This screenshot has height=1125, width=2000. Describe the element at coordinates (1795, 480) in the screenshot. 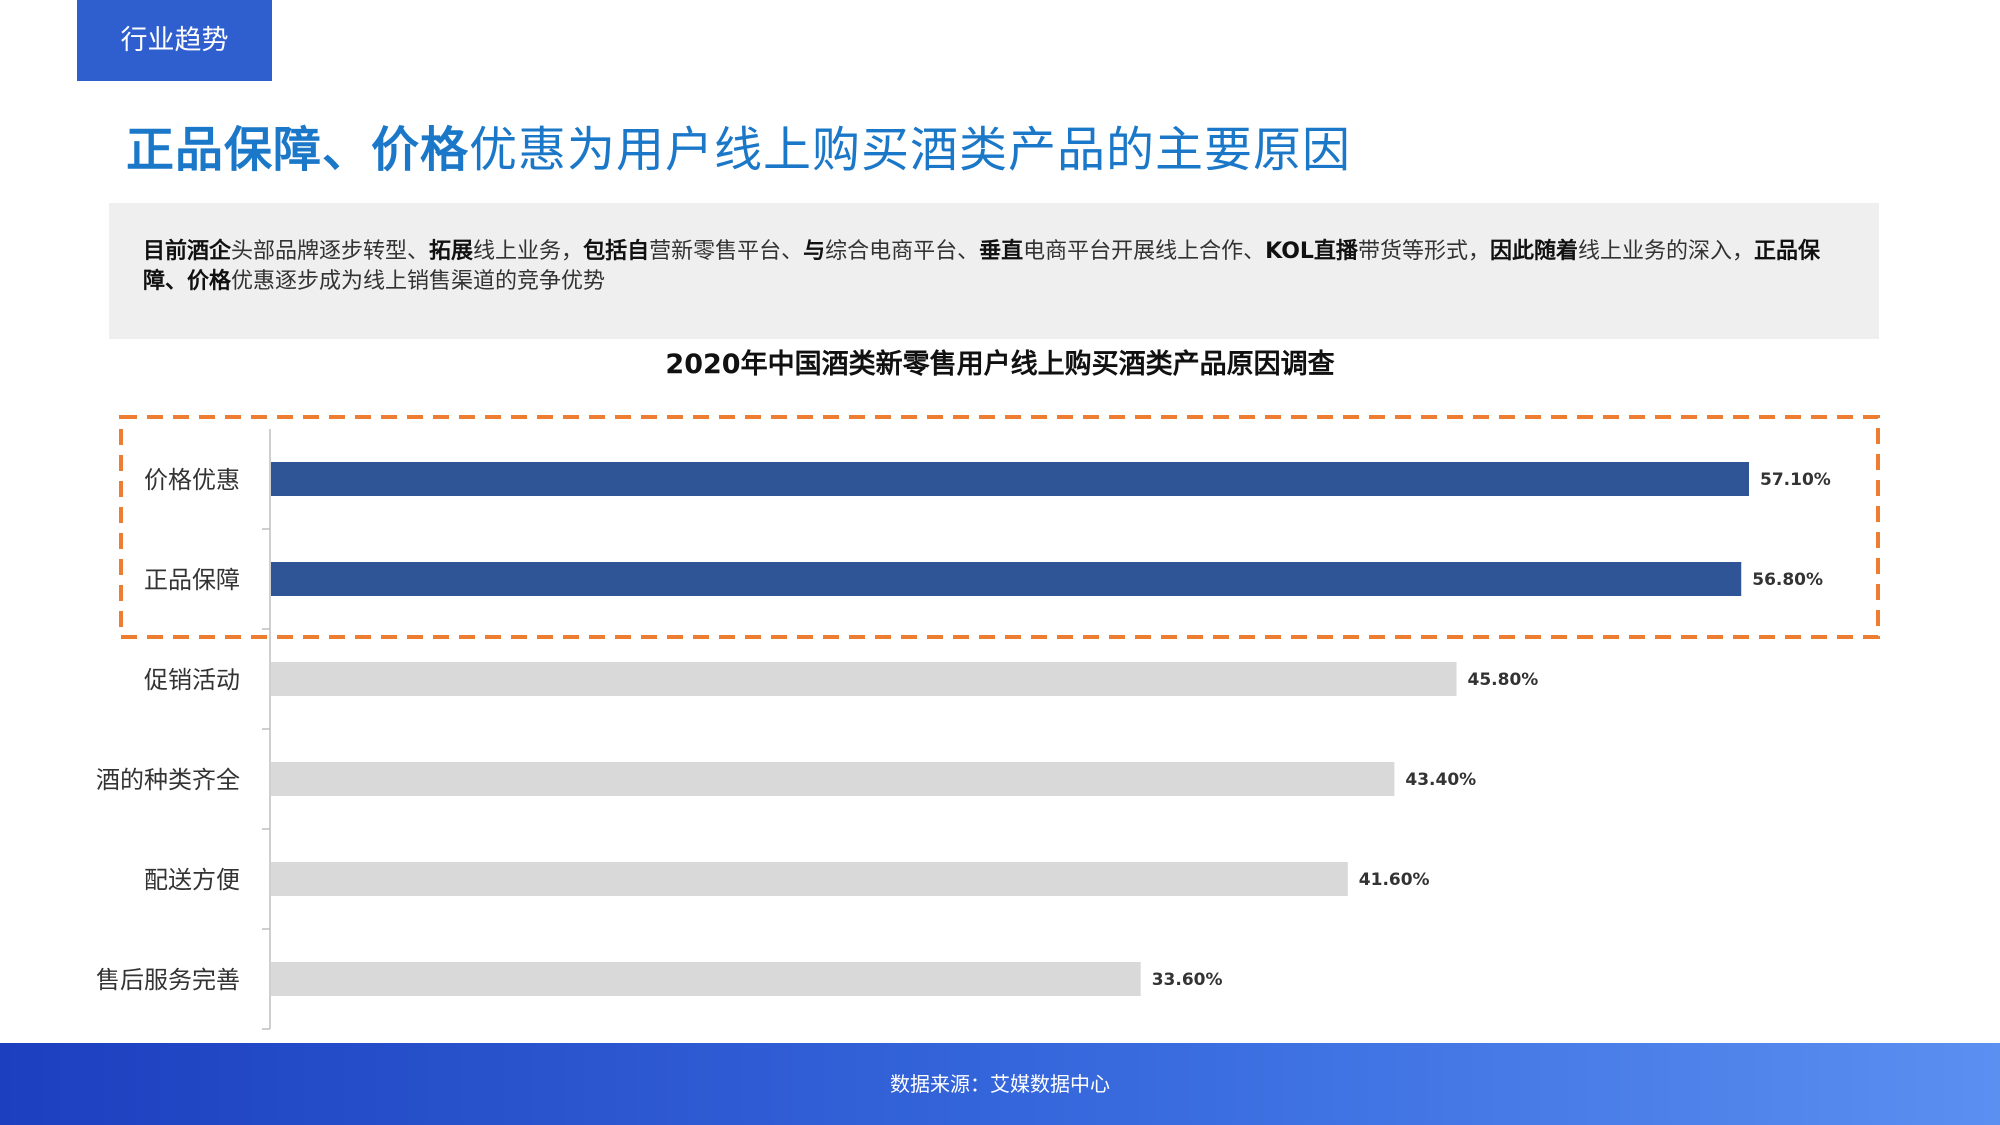

I see `value-label: 57.10%` at that location.